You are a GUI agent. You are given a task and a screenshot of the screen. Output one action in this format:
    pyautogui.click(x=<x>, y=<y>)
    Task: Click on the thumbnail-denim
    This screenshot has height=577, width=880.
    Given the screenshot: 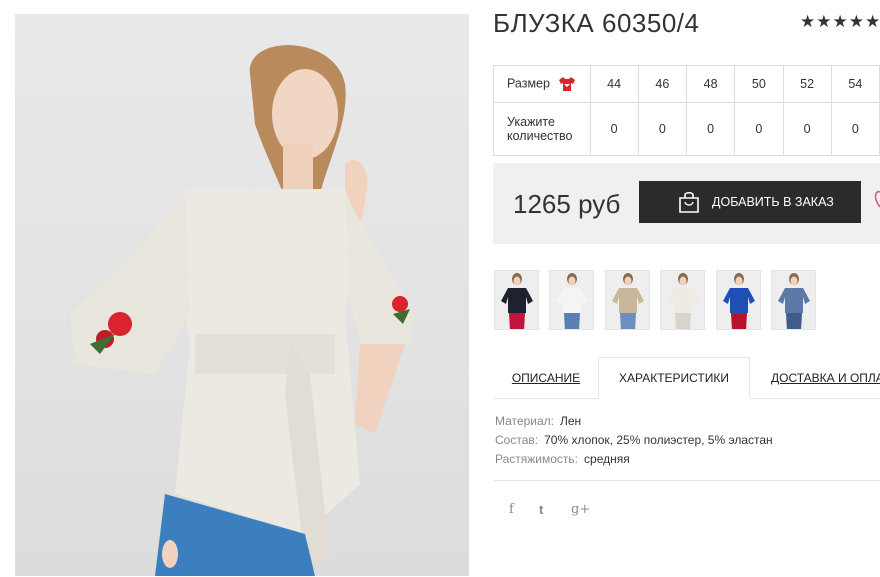 What is the action you would take?
    pyautogui.click(x=793, y=300)
    